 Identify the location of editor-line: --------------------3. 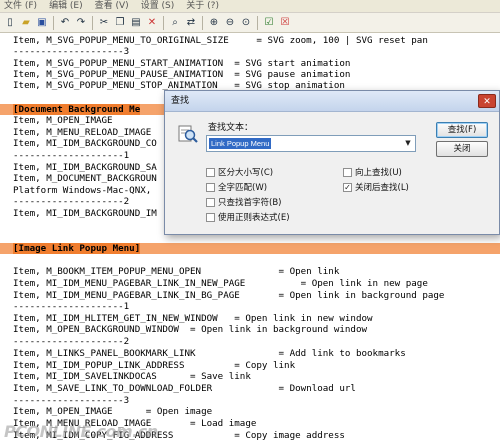
(71, 51).